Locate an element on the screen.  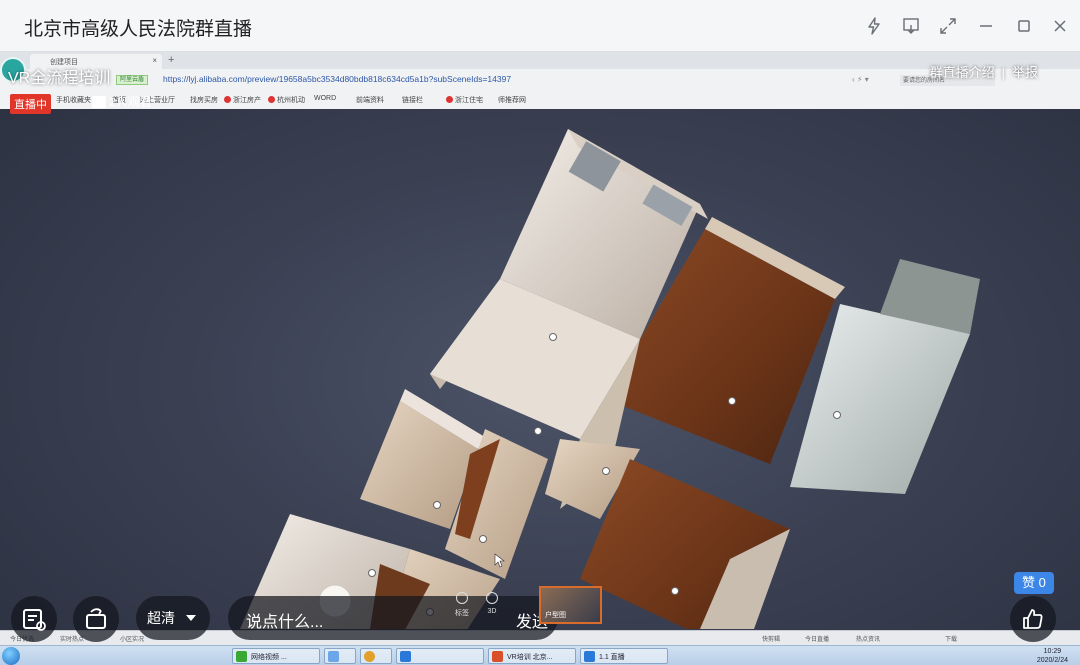
bookmark-item: 手机收藏夹 is located at coordinates (73, 100).